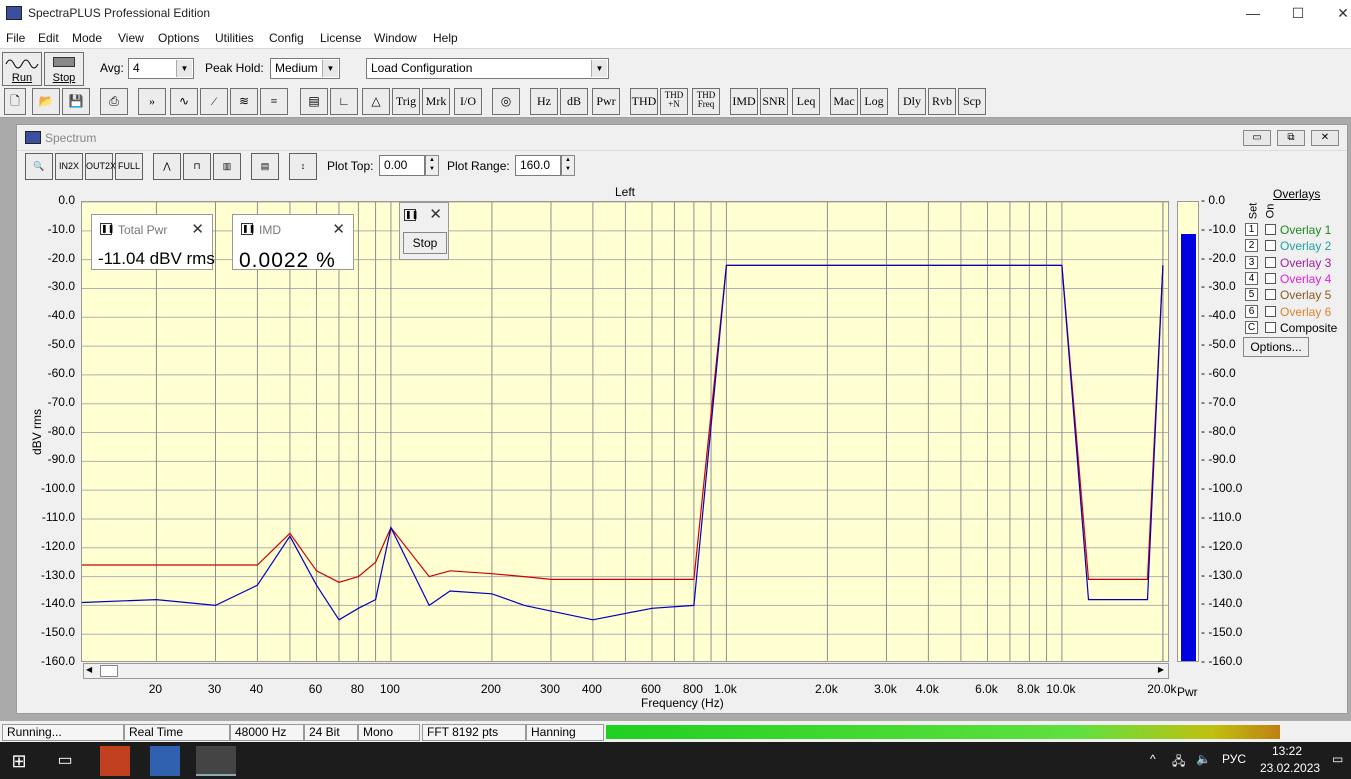  What do you see at coordinates (19, 761) in the screenshot?
I see `windows-start-icon: ⊞` at bounding box center [19, 761].